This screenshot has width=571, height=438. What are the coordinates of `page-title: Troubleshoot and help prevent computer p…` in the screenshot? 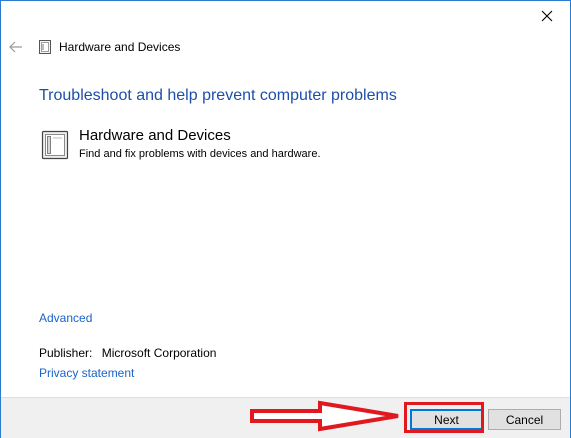 It's located at (218, 95).